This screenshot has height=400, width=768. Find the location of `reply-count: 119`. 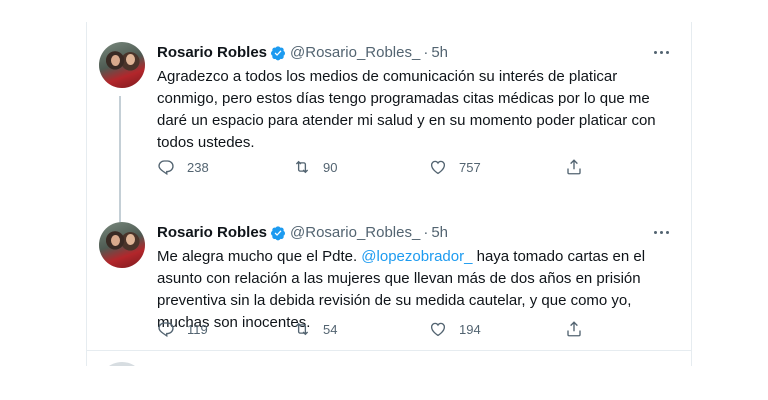

reply-count: 119 is located at coordinates (197, 329).